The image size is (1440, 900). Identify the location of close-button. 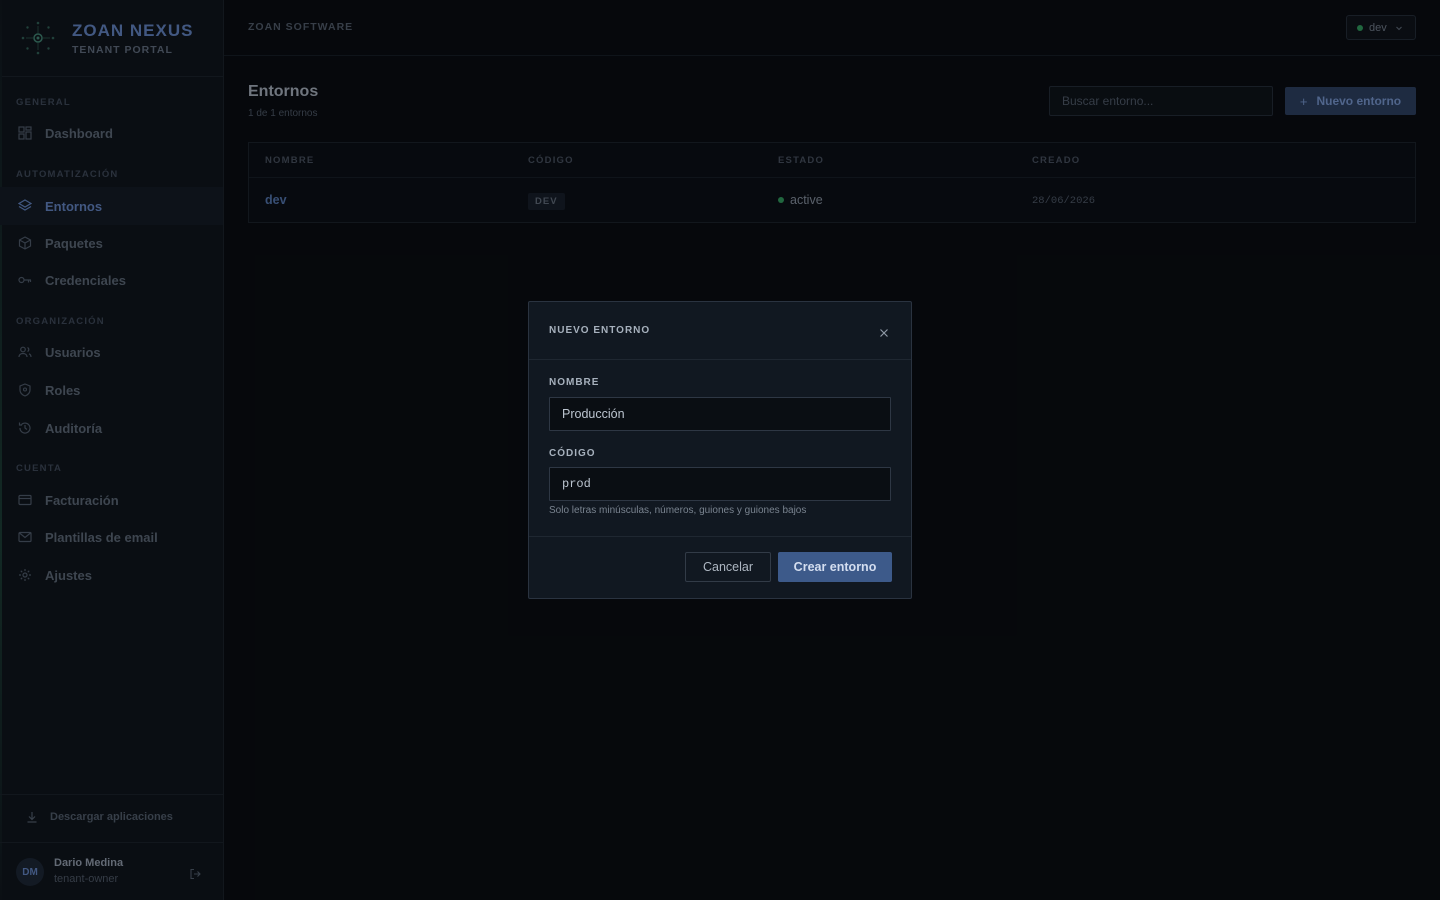
(884, 333).